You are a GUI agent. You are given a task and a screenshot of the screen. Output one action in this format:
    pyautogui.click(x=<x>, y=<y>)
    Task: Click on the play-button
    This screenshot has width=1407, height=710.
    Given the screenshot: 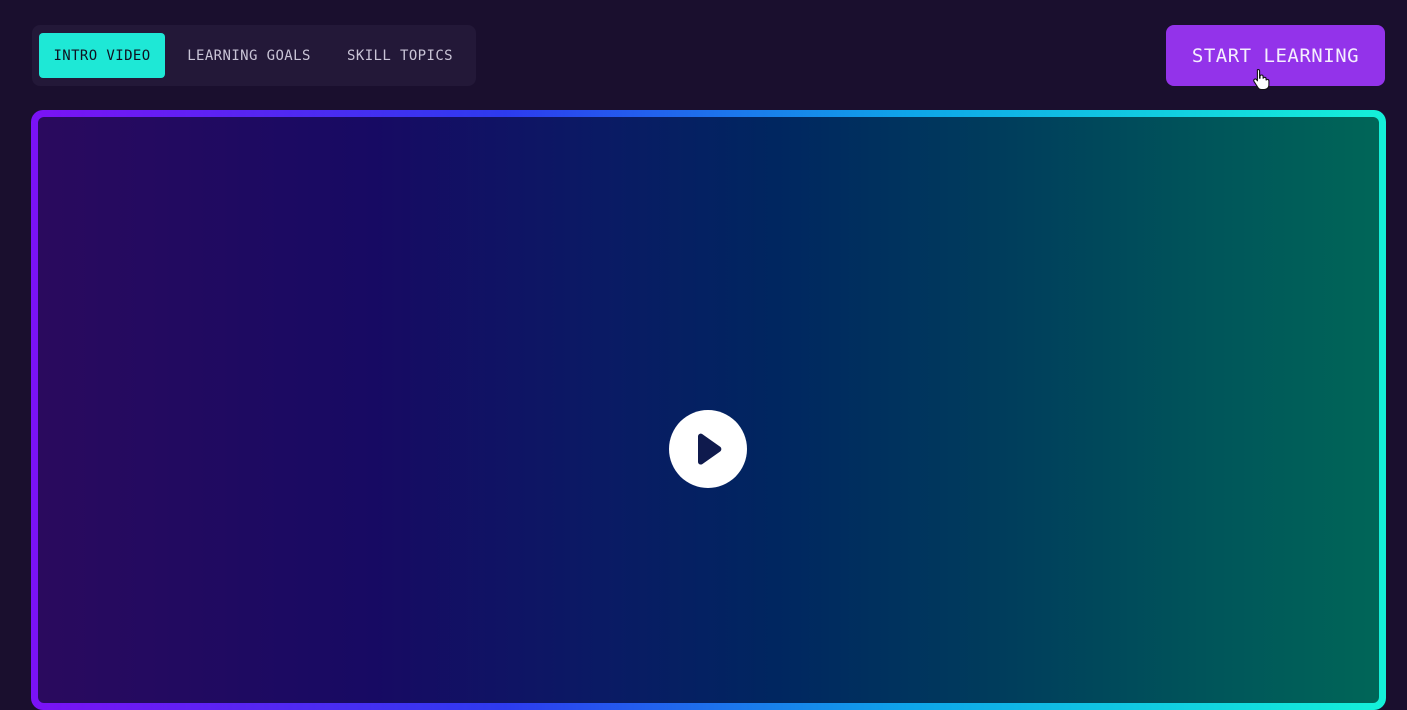 What is the action you would take?
    pyautogui.click(x=708, y=449)
    